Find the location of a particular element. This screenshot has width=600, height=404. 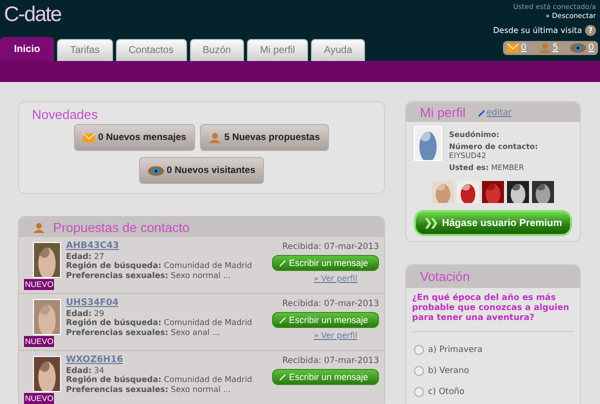

nav-tab: Buzón is located at coordinates (217, 50).